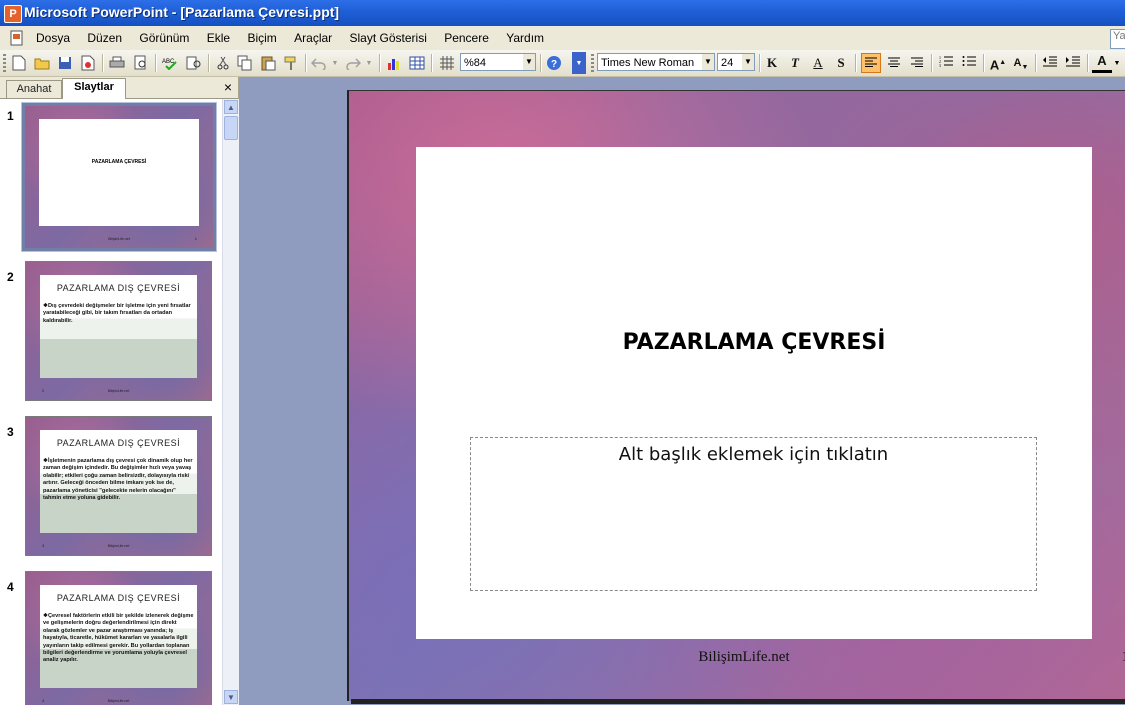 Image resolution: width=1125 pixels, height=705 pixels. What do you see at coordinates (940, 65) in the screenshot?
I see `svg-text: 3` at bounding box center [940, 65].